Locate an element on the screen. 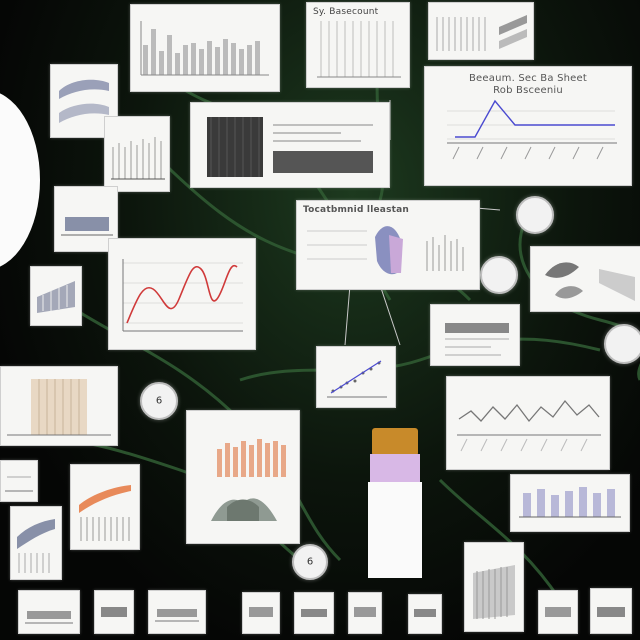 This screenshot has width=640, height=640. sample-tube-icon is located at coordinates (395, 503).